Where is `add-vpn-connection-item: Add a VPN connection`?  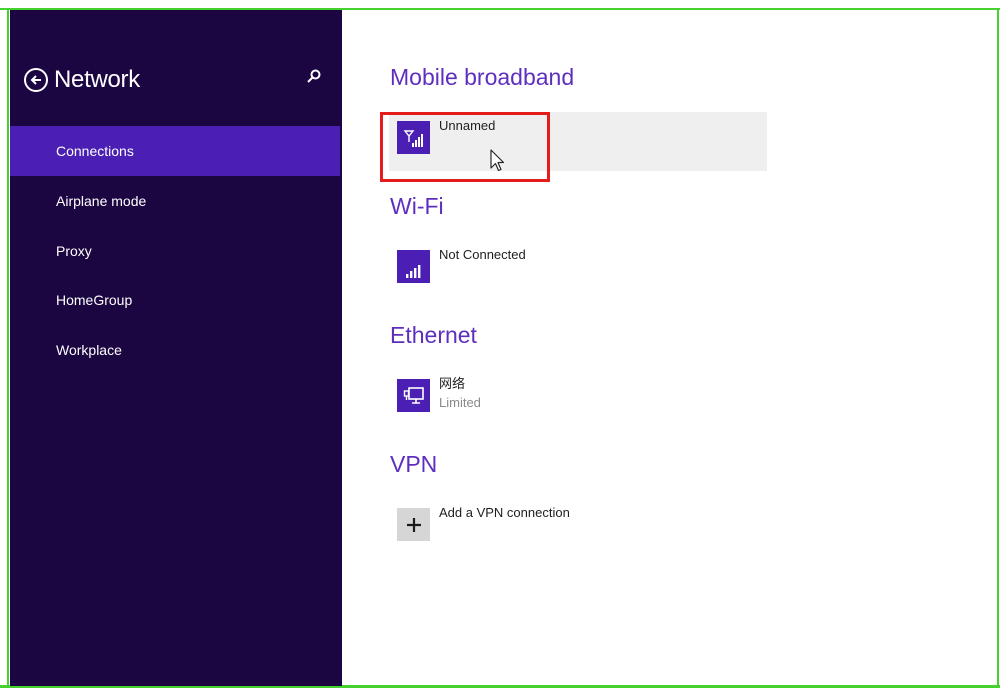 add-vpn-connection-item: Add a VPN connection is located at coordinates (483, 523).